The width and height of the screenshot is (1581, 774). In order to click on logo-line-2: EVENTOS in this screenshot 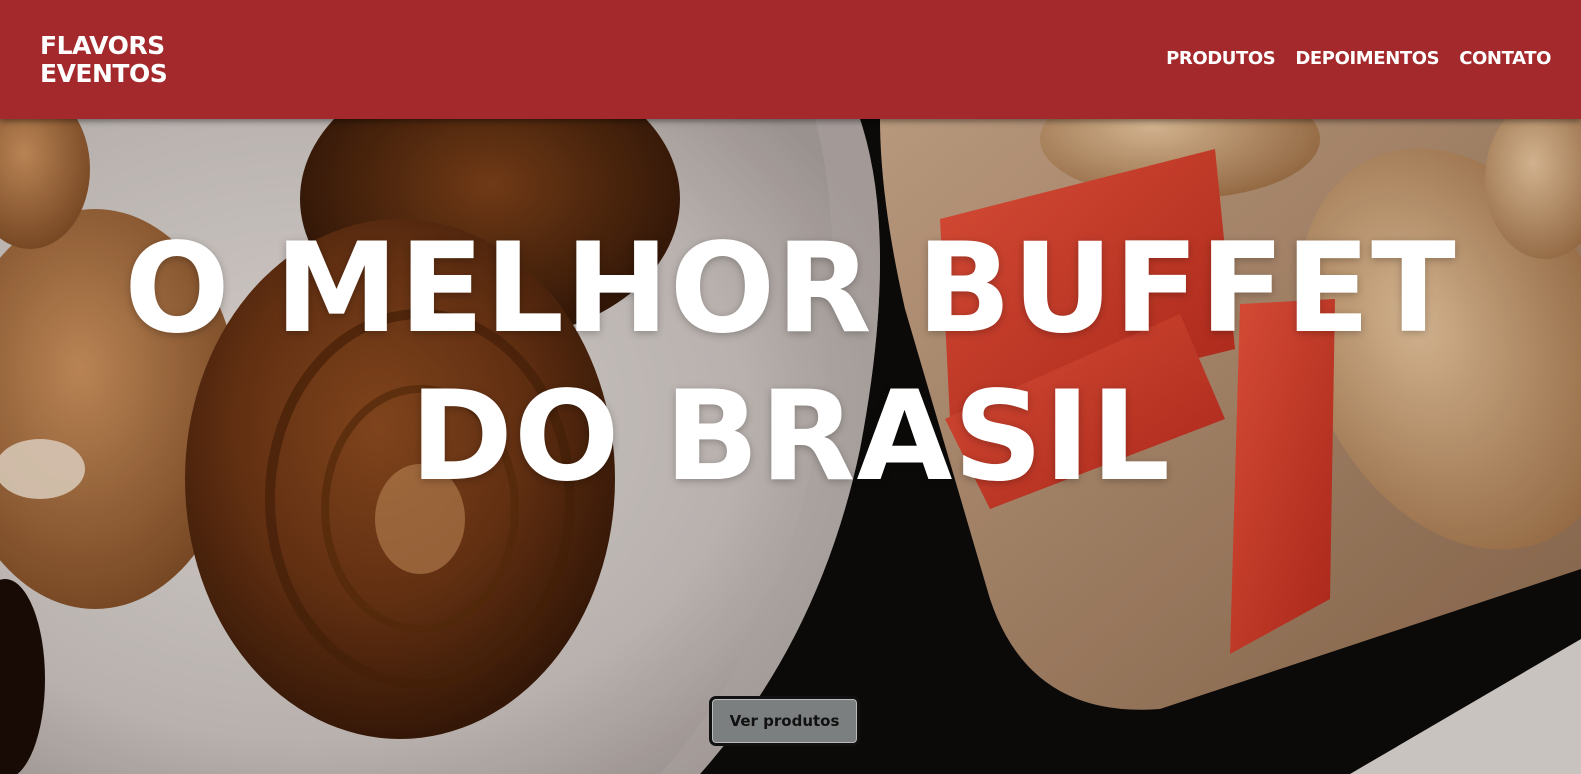, I will do `click(104, 73)`.